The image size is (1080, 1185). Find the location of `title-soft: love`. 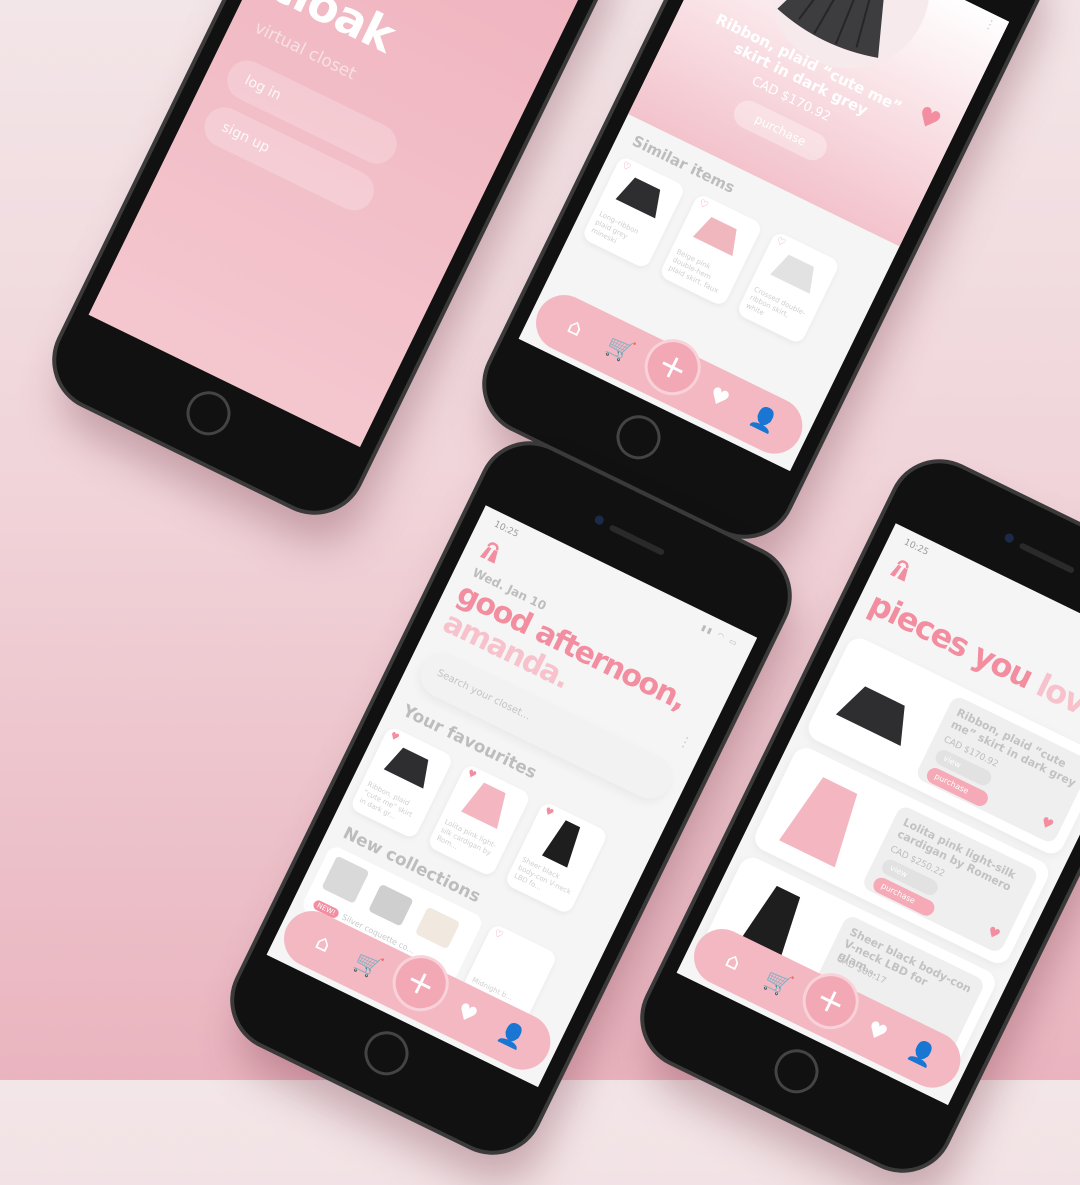

title-soft: love is located at coordinates (1055, 698).